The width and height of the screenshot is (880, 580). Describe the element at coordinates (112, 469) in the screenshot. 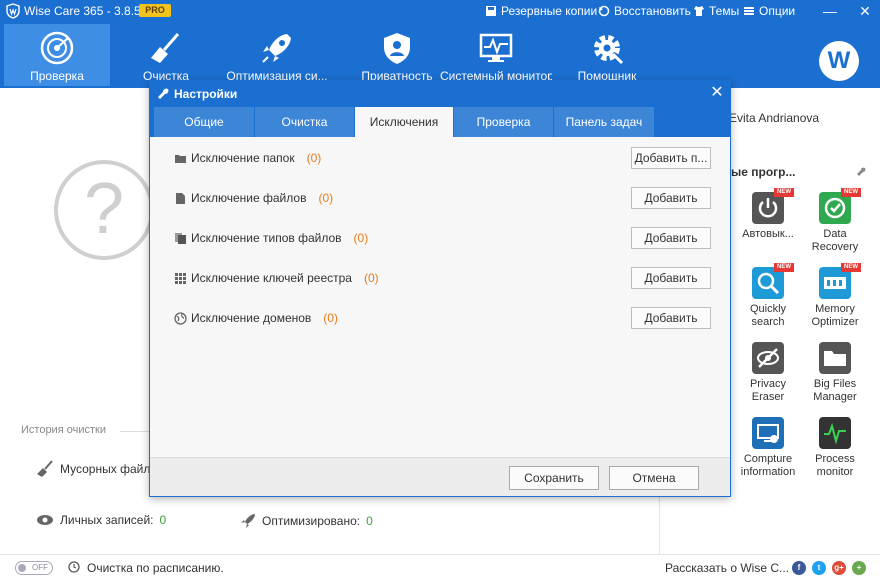

I see `junk-label: Мусорных файлов` at that location.